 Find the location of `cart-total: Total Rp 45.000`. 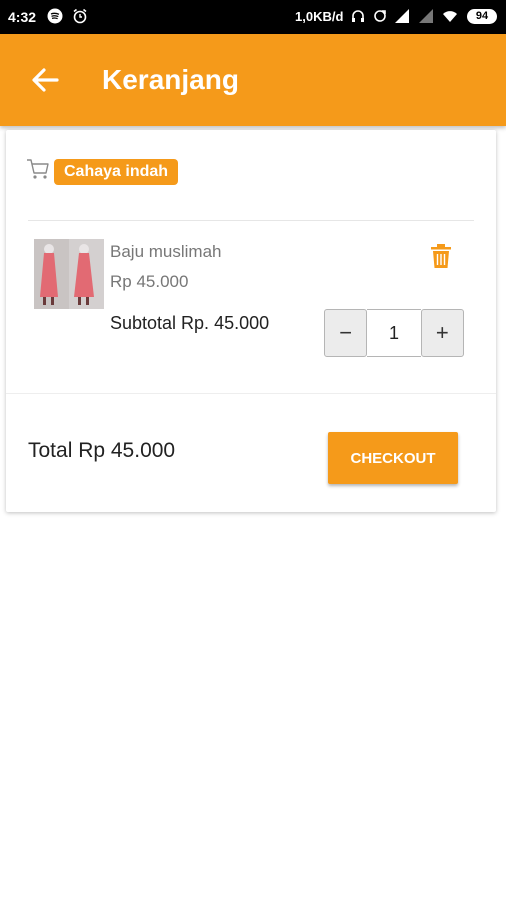

cart-total: Total Rp 45.000 is located at coordinates (102, 450).